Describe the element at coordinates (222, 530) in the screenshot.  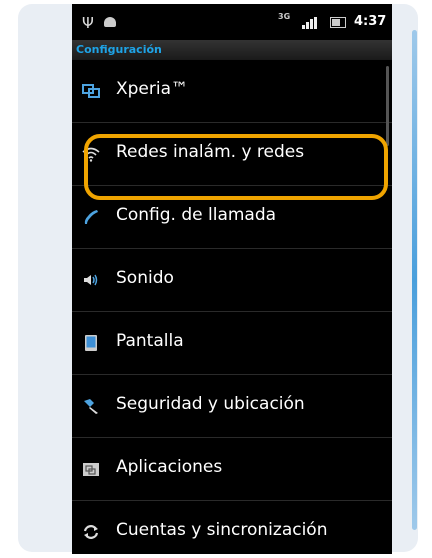
I see `settings-item-label: Cuentas y sincronización` at that location.